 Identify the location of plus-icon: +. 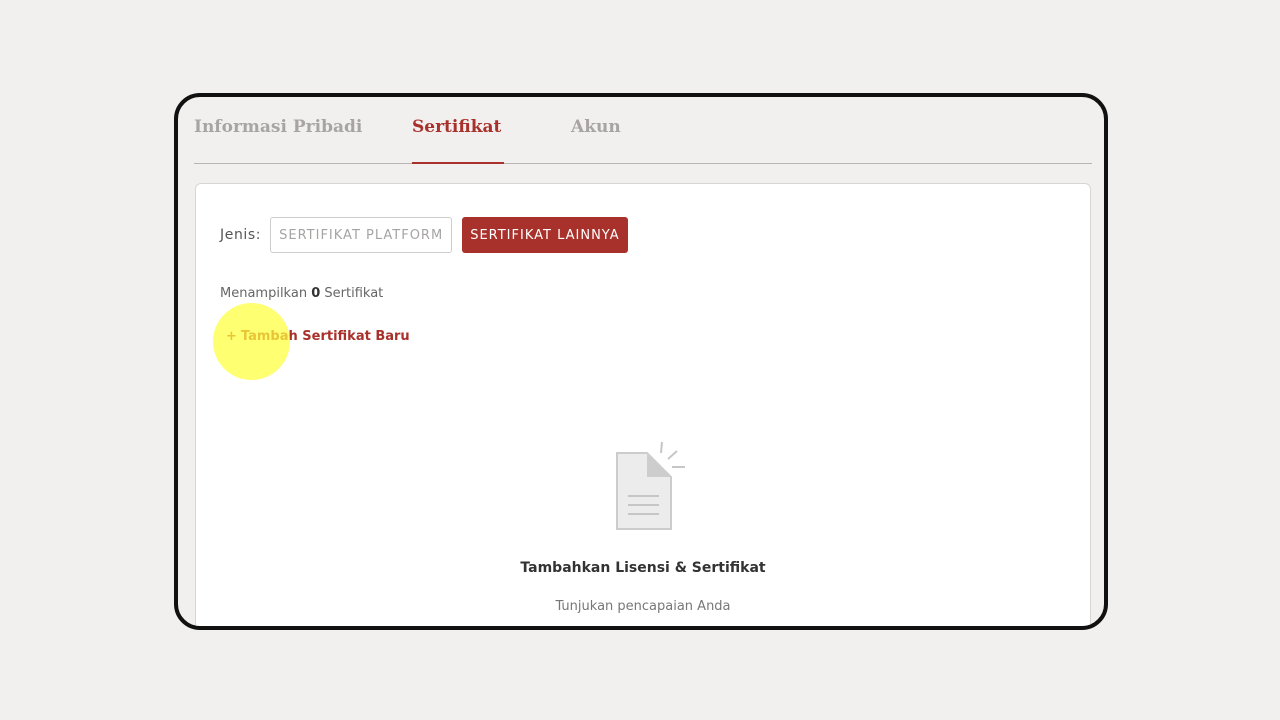
(231, 336).